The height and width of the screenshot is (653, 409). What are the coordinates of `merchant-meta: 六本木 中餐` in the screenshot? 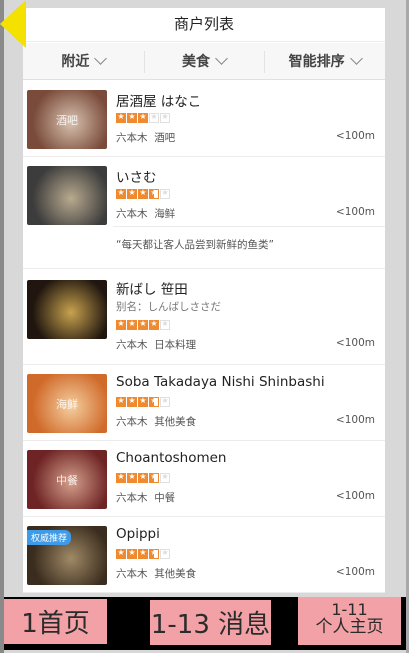 It's located at (145, 497).